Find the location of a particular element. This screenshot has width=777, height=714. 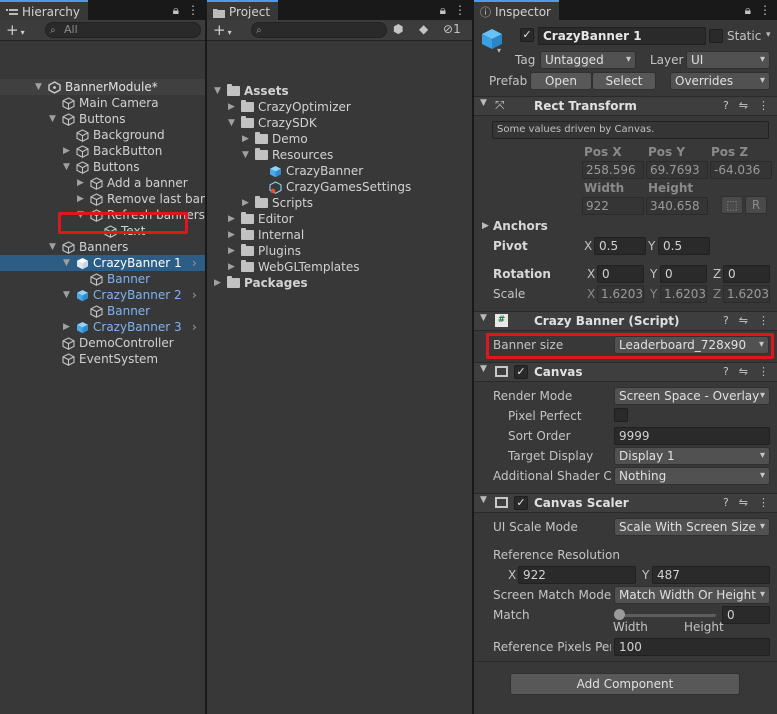

hierarchy-item: ▶ Remove last banner is located at coordinates (102, 199).